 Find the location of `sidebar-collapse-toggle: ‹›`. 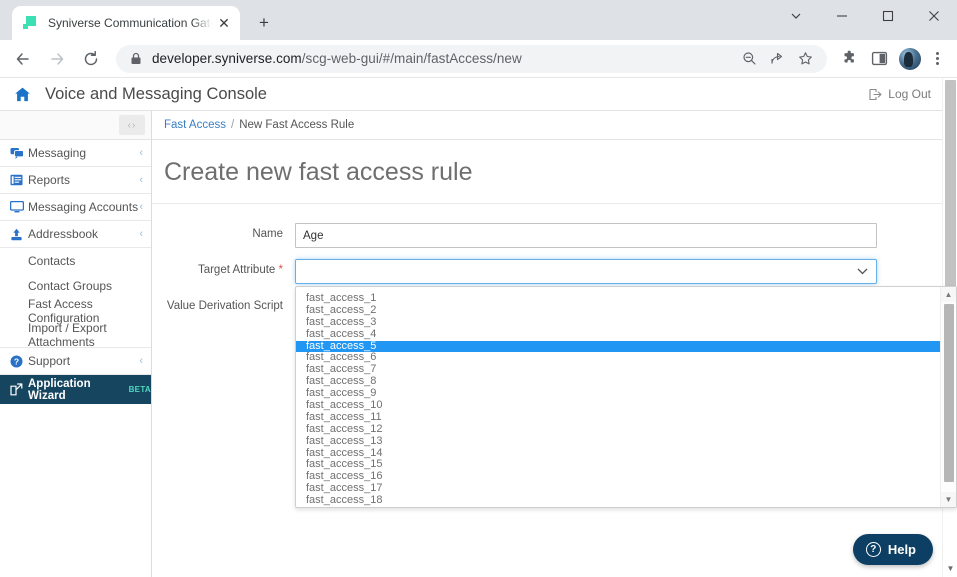

sidebar-collapse-toggle: ‹› is located at coordinates (132, 125).